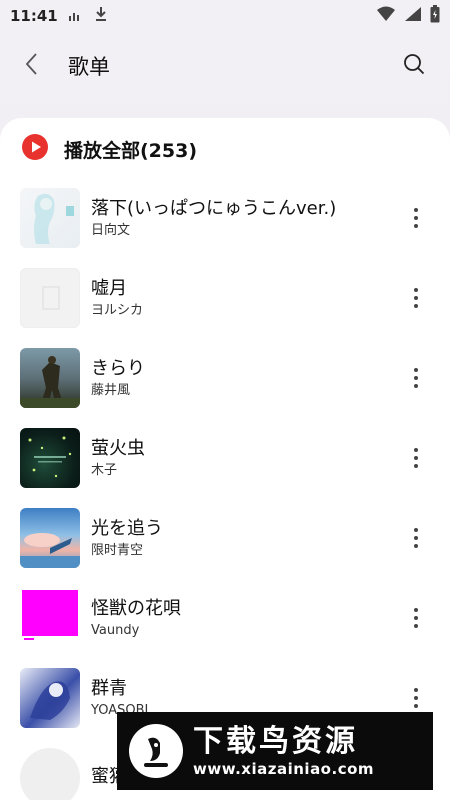 The height and width of the screenshot is (800, 450). What do you see at coordinates (386, 16) in the screenshot?
I see `wifi-icon` at bounding box center [386, 16].